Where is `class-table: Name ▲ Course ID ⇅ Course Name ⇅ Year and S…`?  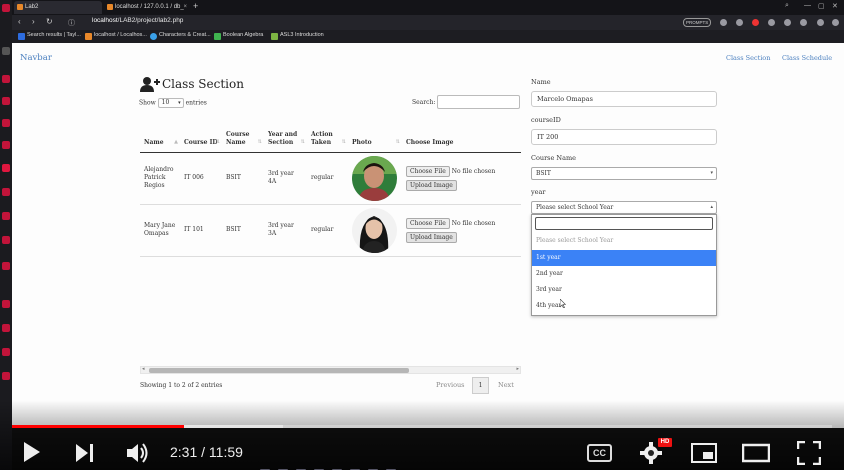
class-table: Name ▲ Course ID ⇅ Course Name ⇅ Year and S… is located at coordinates (330, 186).